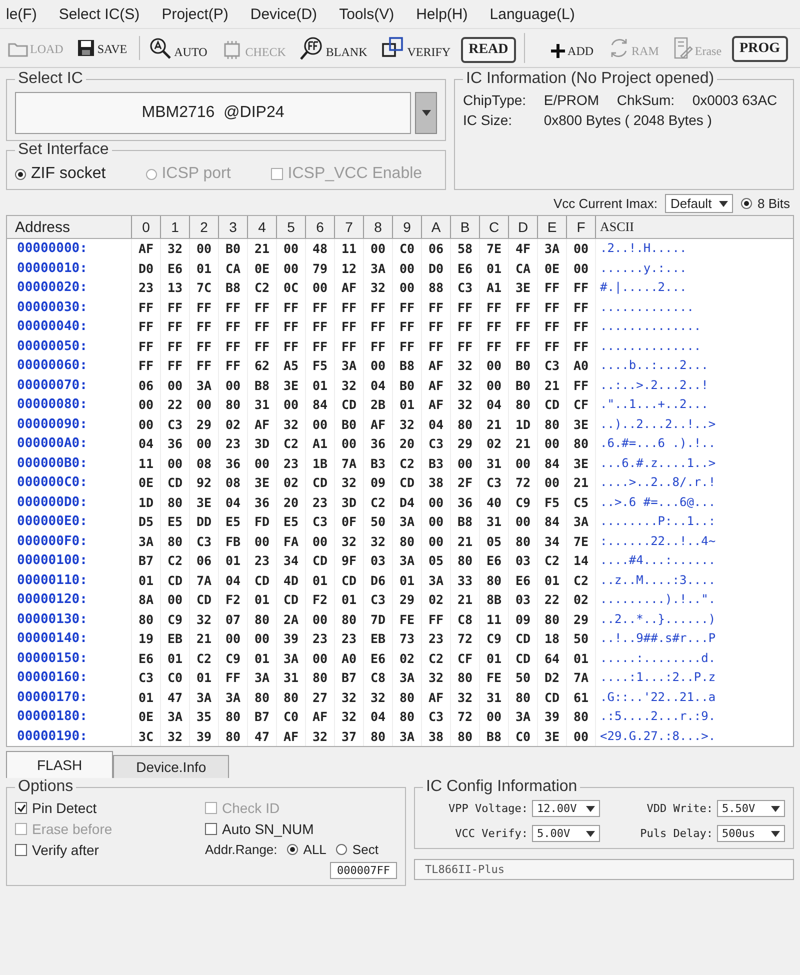 The height and width of the screenshot is (975, 800). I want to click on hex-cell: DD, so click(203, 522).